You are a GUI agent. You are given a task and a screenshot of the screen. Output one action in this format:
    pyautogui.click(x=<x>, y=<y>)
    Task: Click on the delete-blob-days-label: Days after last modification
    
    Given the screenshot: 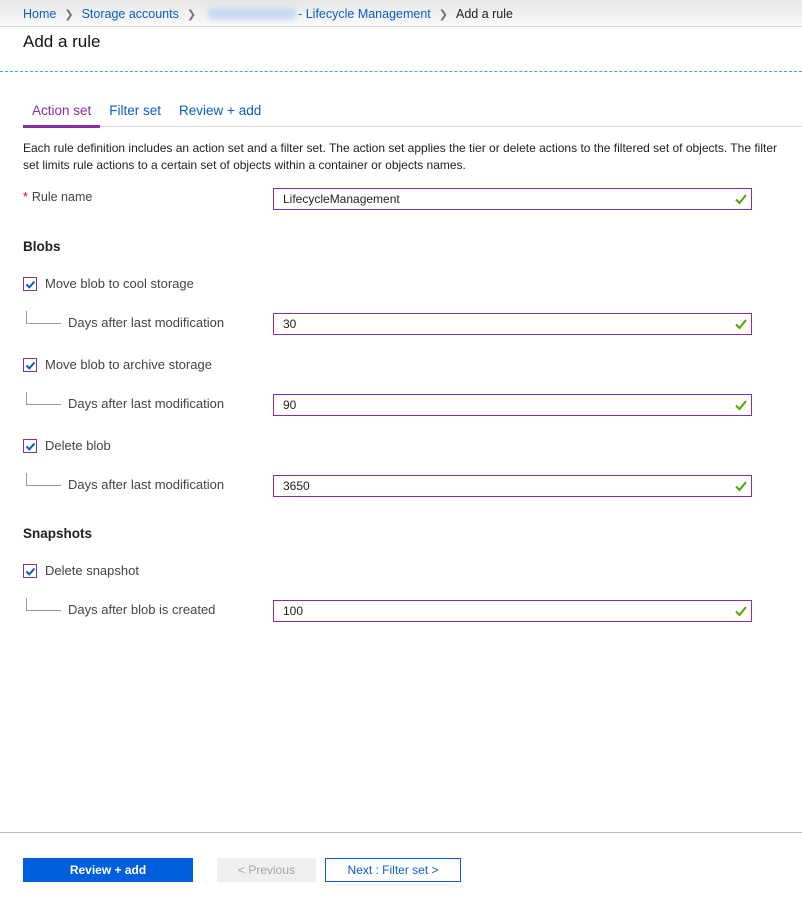 What is the action you would take?
    pyautogui.click(x=146, y=484)
    